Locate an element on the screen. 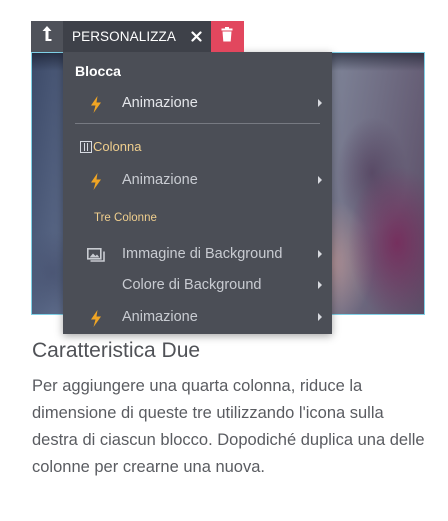 This screenshot has height=521, width=448. menu-item-block-animation: Animazione is located at coordinates (197, 104).